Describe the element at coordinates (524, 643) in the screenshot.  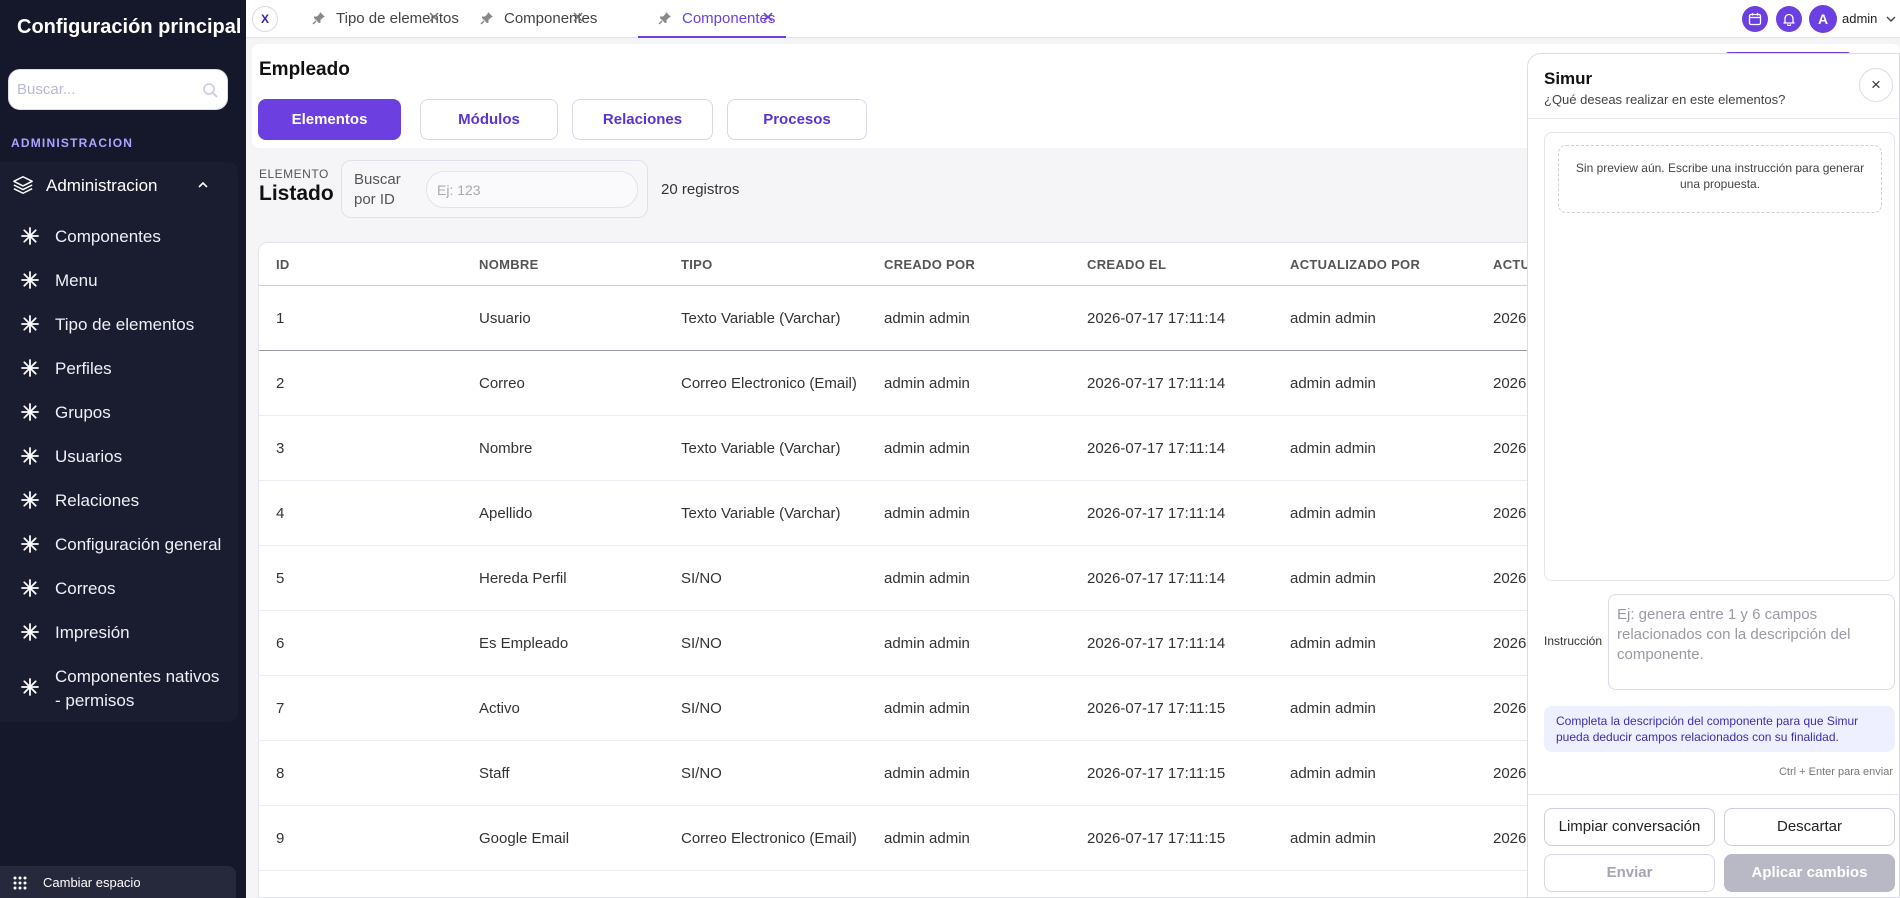
I see `cell-nombre: Es Empleado` at that location.